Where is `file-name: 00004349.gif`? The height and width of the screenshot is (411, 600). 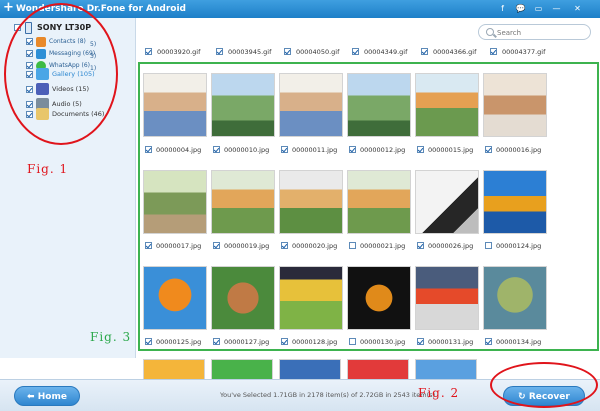 file-name: 00004349.gif is located at coordinates (386, 52).